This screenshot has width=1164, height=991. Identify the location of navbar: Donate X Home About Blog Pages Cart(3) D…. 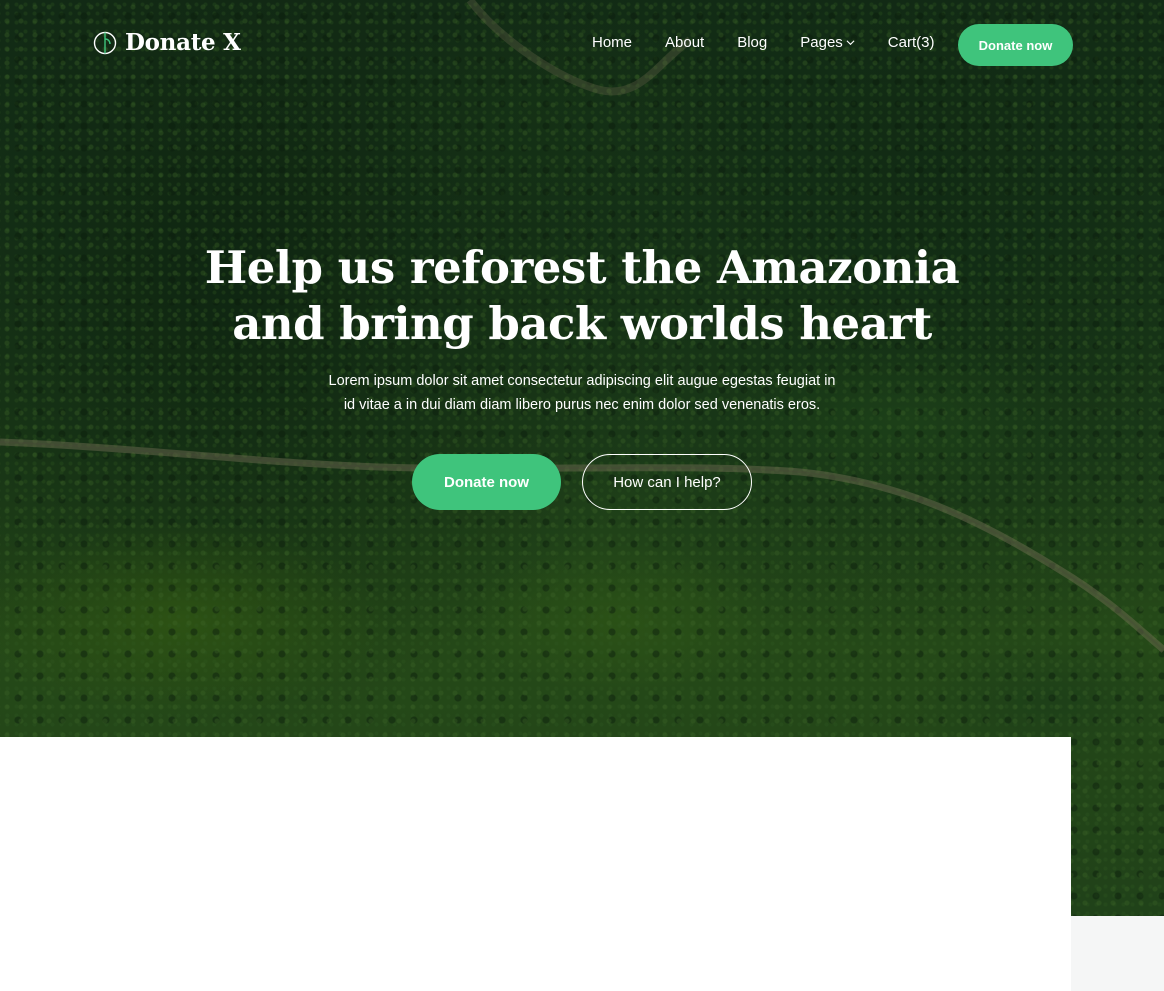
(582, 45).